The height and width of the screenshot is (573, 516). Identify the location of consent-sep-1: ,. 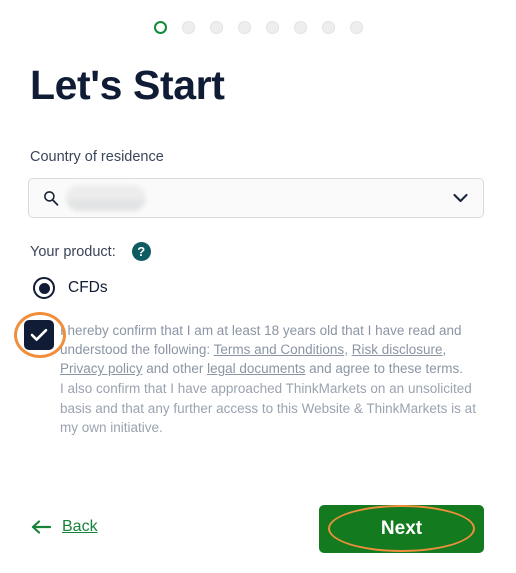
(348, 349).